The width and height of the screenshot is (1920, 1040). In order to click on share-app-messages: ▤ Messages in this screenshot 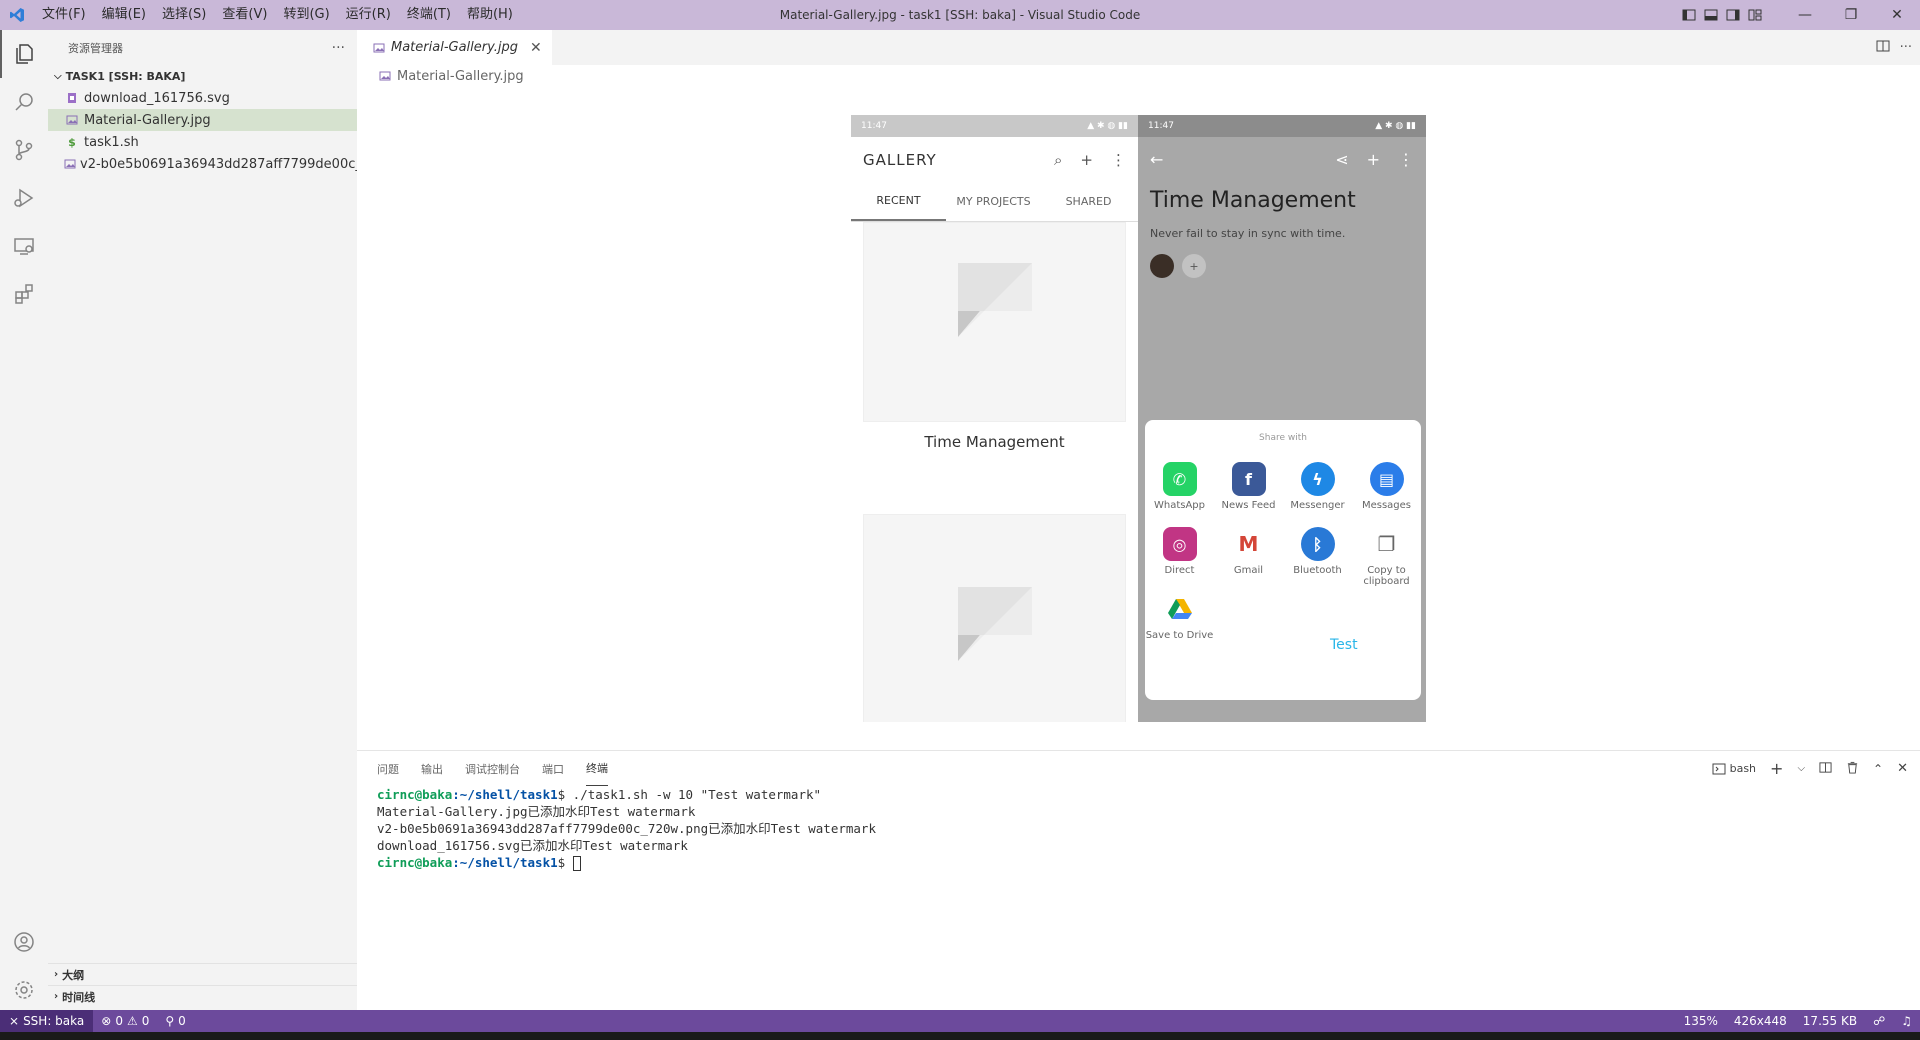, I will do `click(1386, 486)`.